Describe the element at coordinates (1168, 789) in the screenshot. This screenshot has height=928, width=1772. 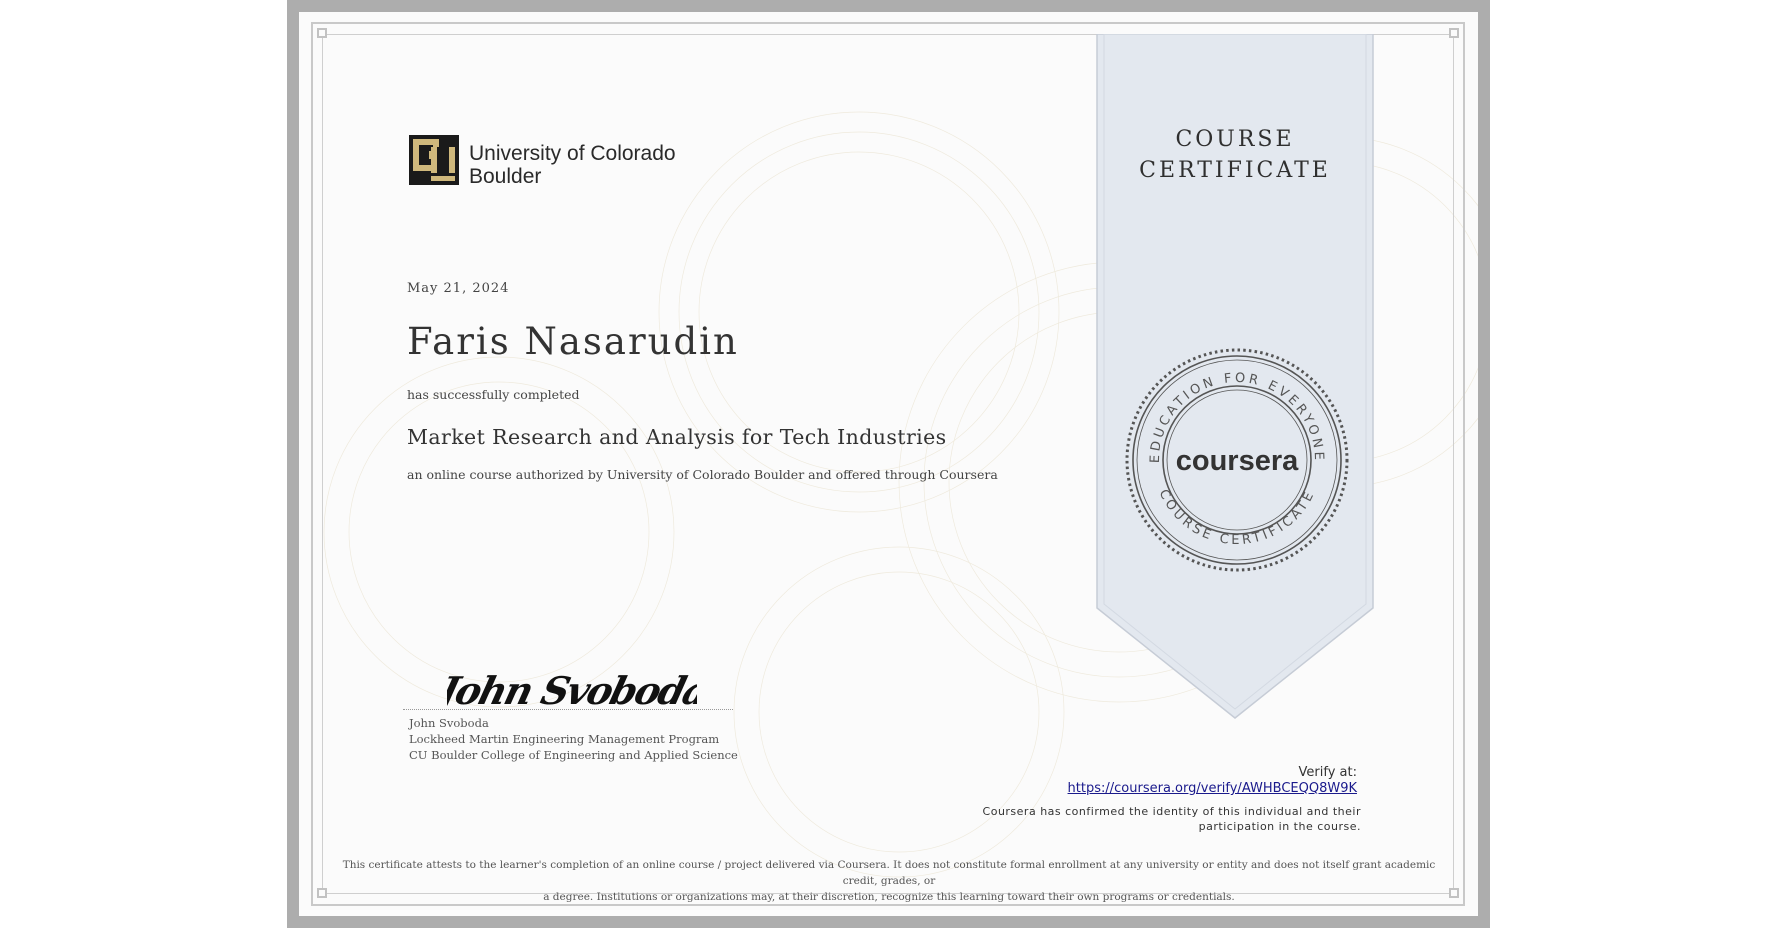
I see `verify-link: https://coursera.org/verify/AWHBCEQQ8W9K` at that location.